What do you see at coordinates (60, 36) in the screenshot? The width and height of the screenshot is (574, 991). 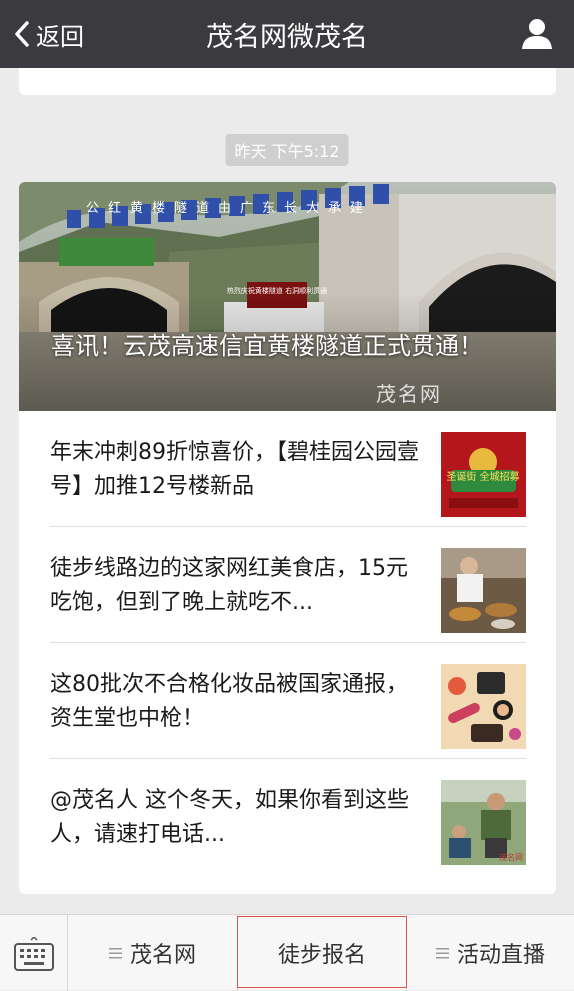 I see `back-label: 返回` at bounding box center [60, 36].